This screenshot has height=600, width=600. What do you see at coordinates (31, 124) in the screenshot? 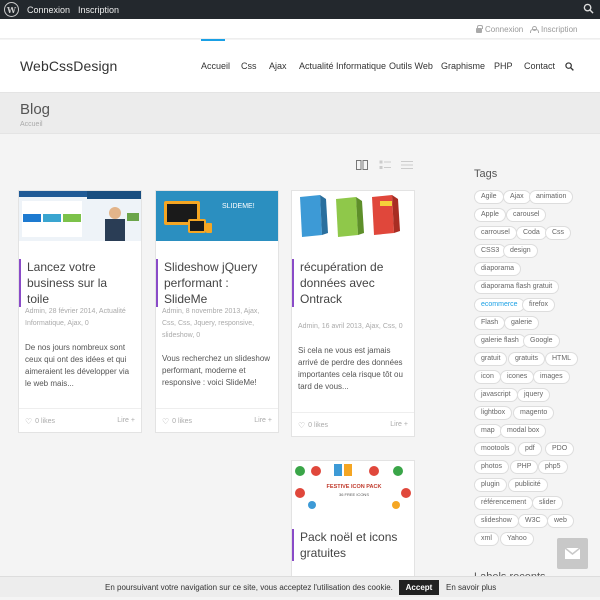
I see `breadcrumb: Accueil` at bounding box center [31, 124].